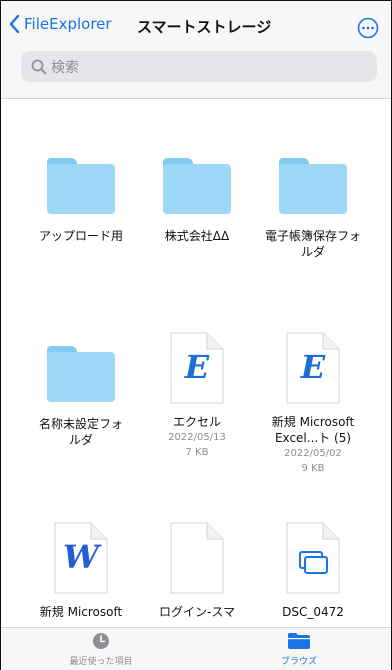 The height and width of the screenshot is (670, 392). I want to click on folder-item: 株式会社ΔΔ, so click(197, 201).